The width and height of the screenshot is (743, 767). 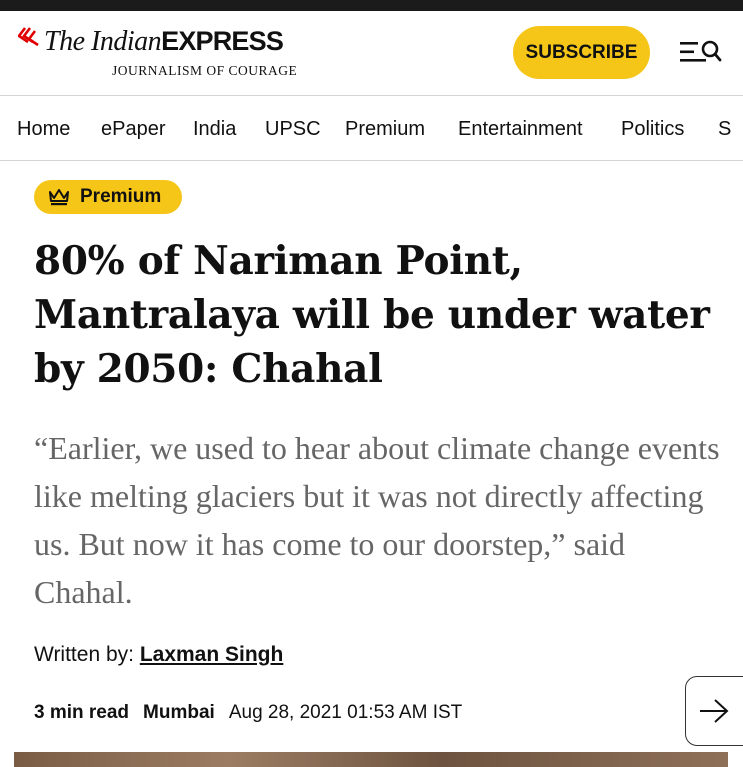 What do you see at coordinates (520, 129) in the screenshot?
I see `nav-item-entertainment: Entertainment` at bounding box center [520, 129].